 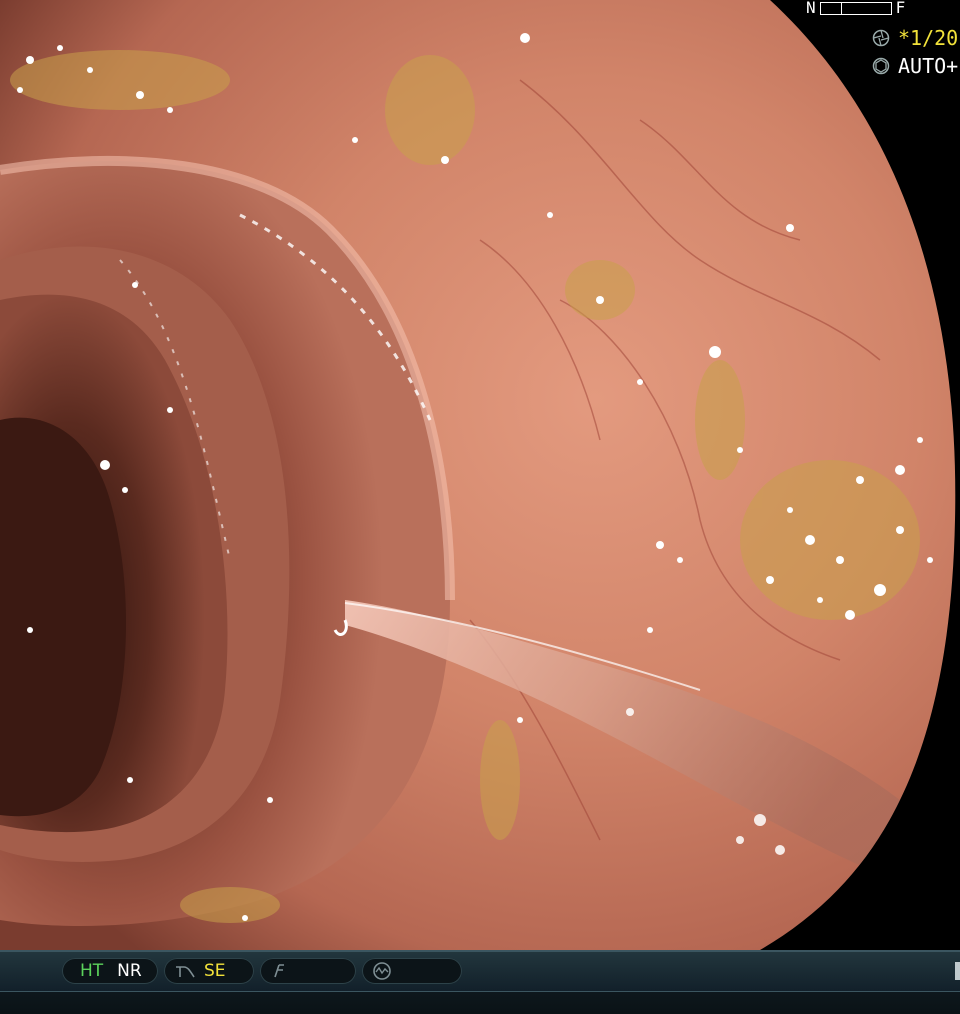 What do you see at coordinates (129, 971) in the screenshot?
I see `nr-label: NR` at bounding box center [129, 971].